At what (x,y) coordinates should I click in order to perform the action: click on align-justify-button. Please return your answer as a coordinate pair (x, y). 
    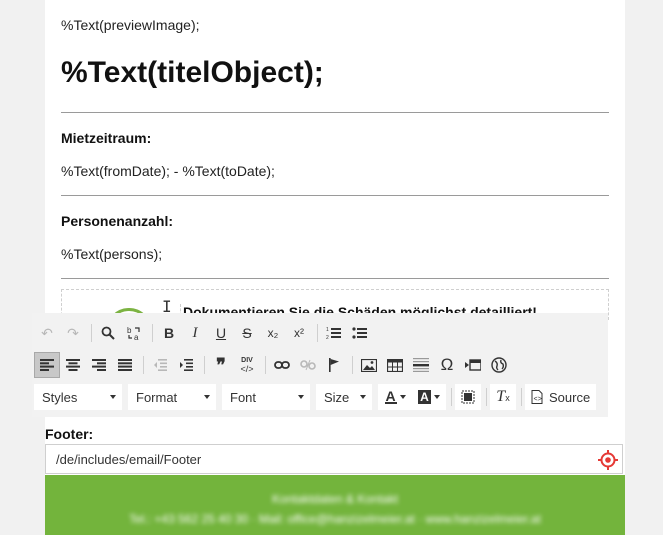
    Looking at the image, I should click on (125, 365).